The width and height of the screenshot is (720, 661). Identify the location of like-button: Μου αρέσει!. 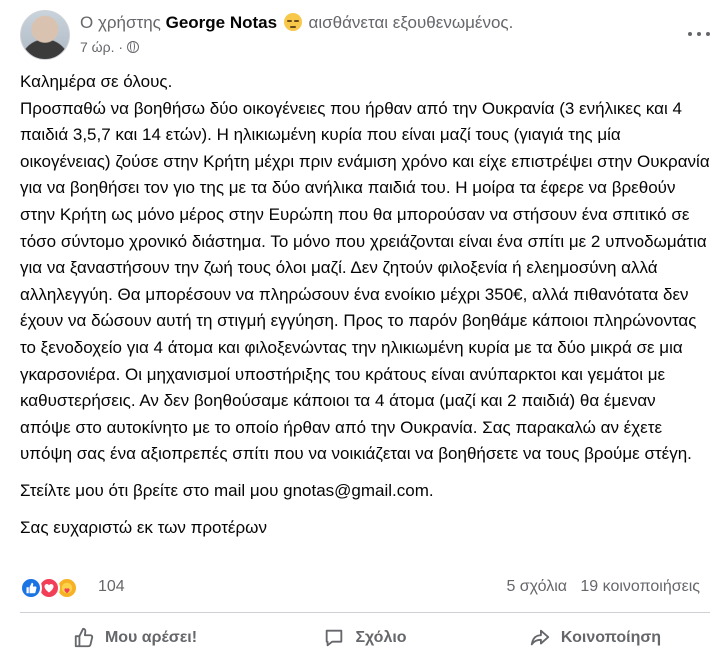
(135, 638).